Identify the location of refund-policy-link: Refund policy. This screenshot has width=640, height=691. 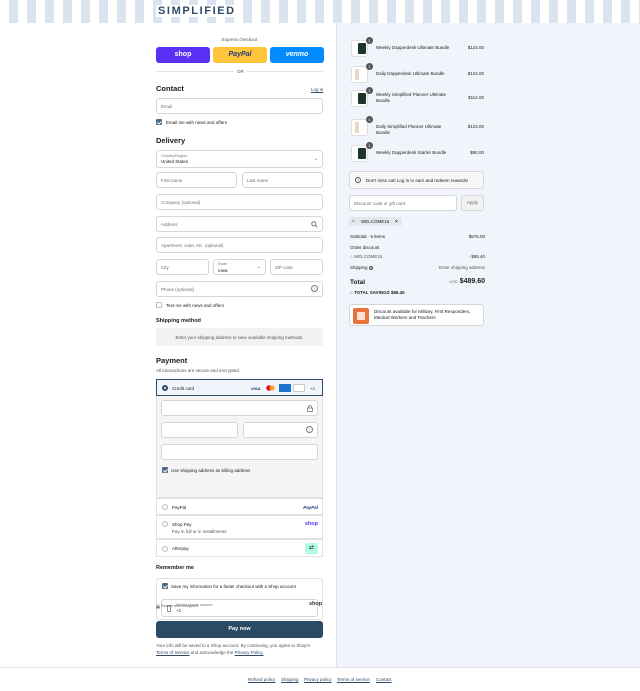
(261, 679).